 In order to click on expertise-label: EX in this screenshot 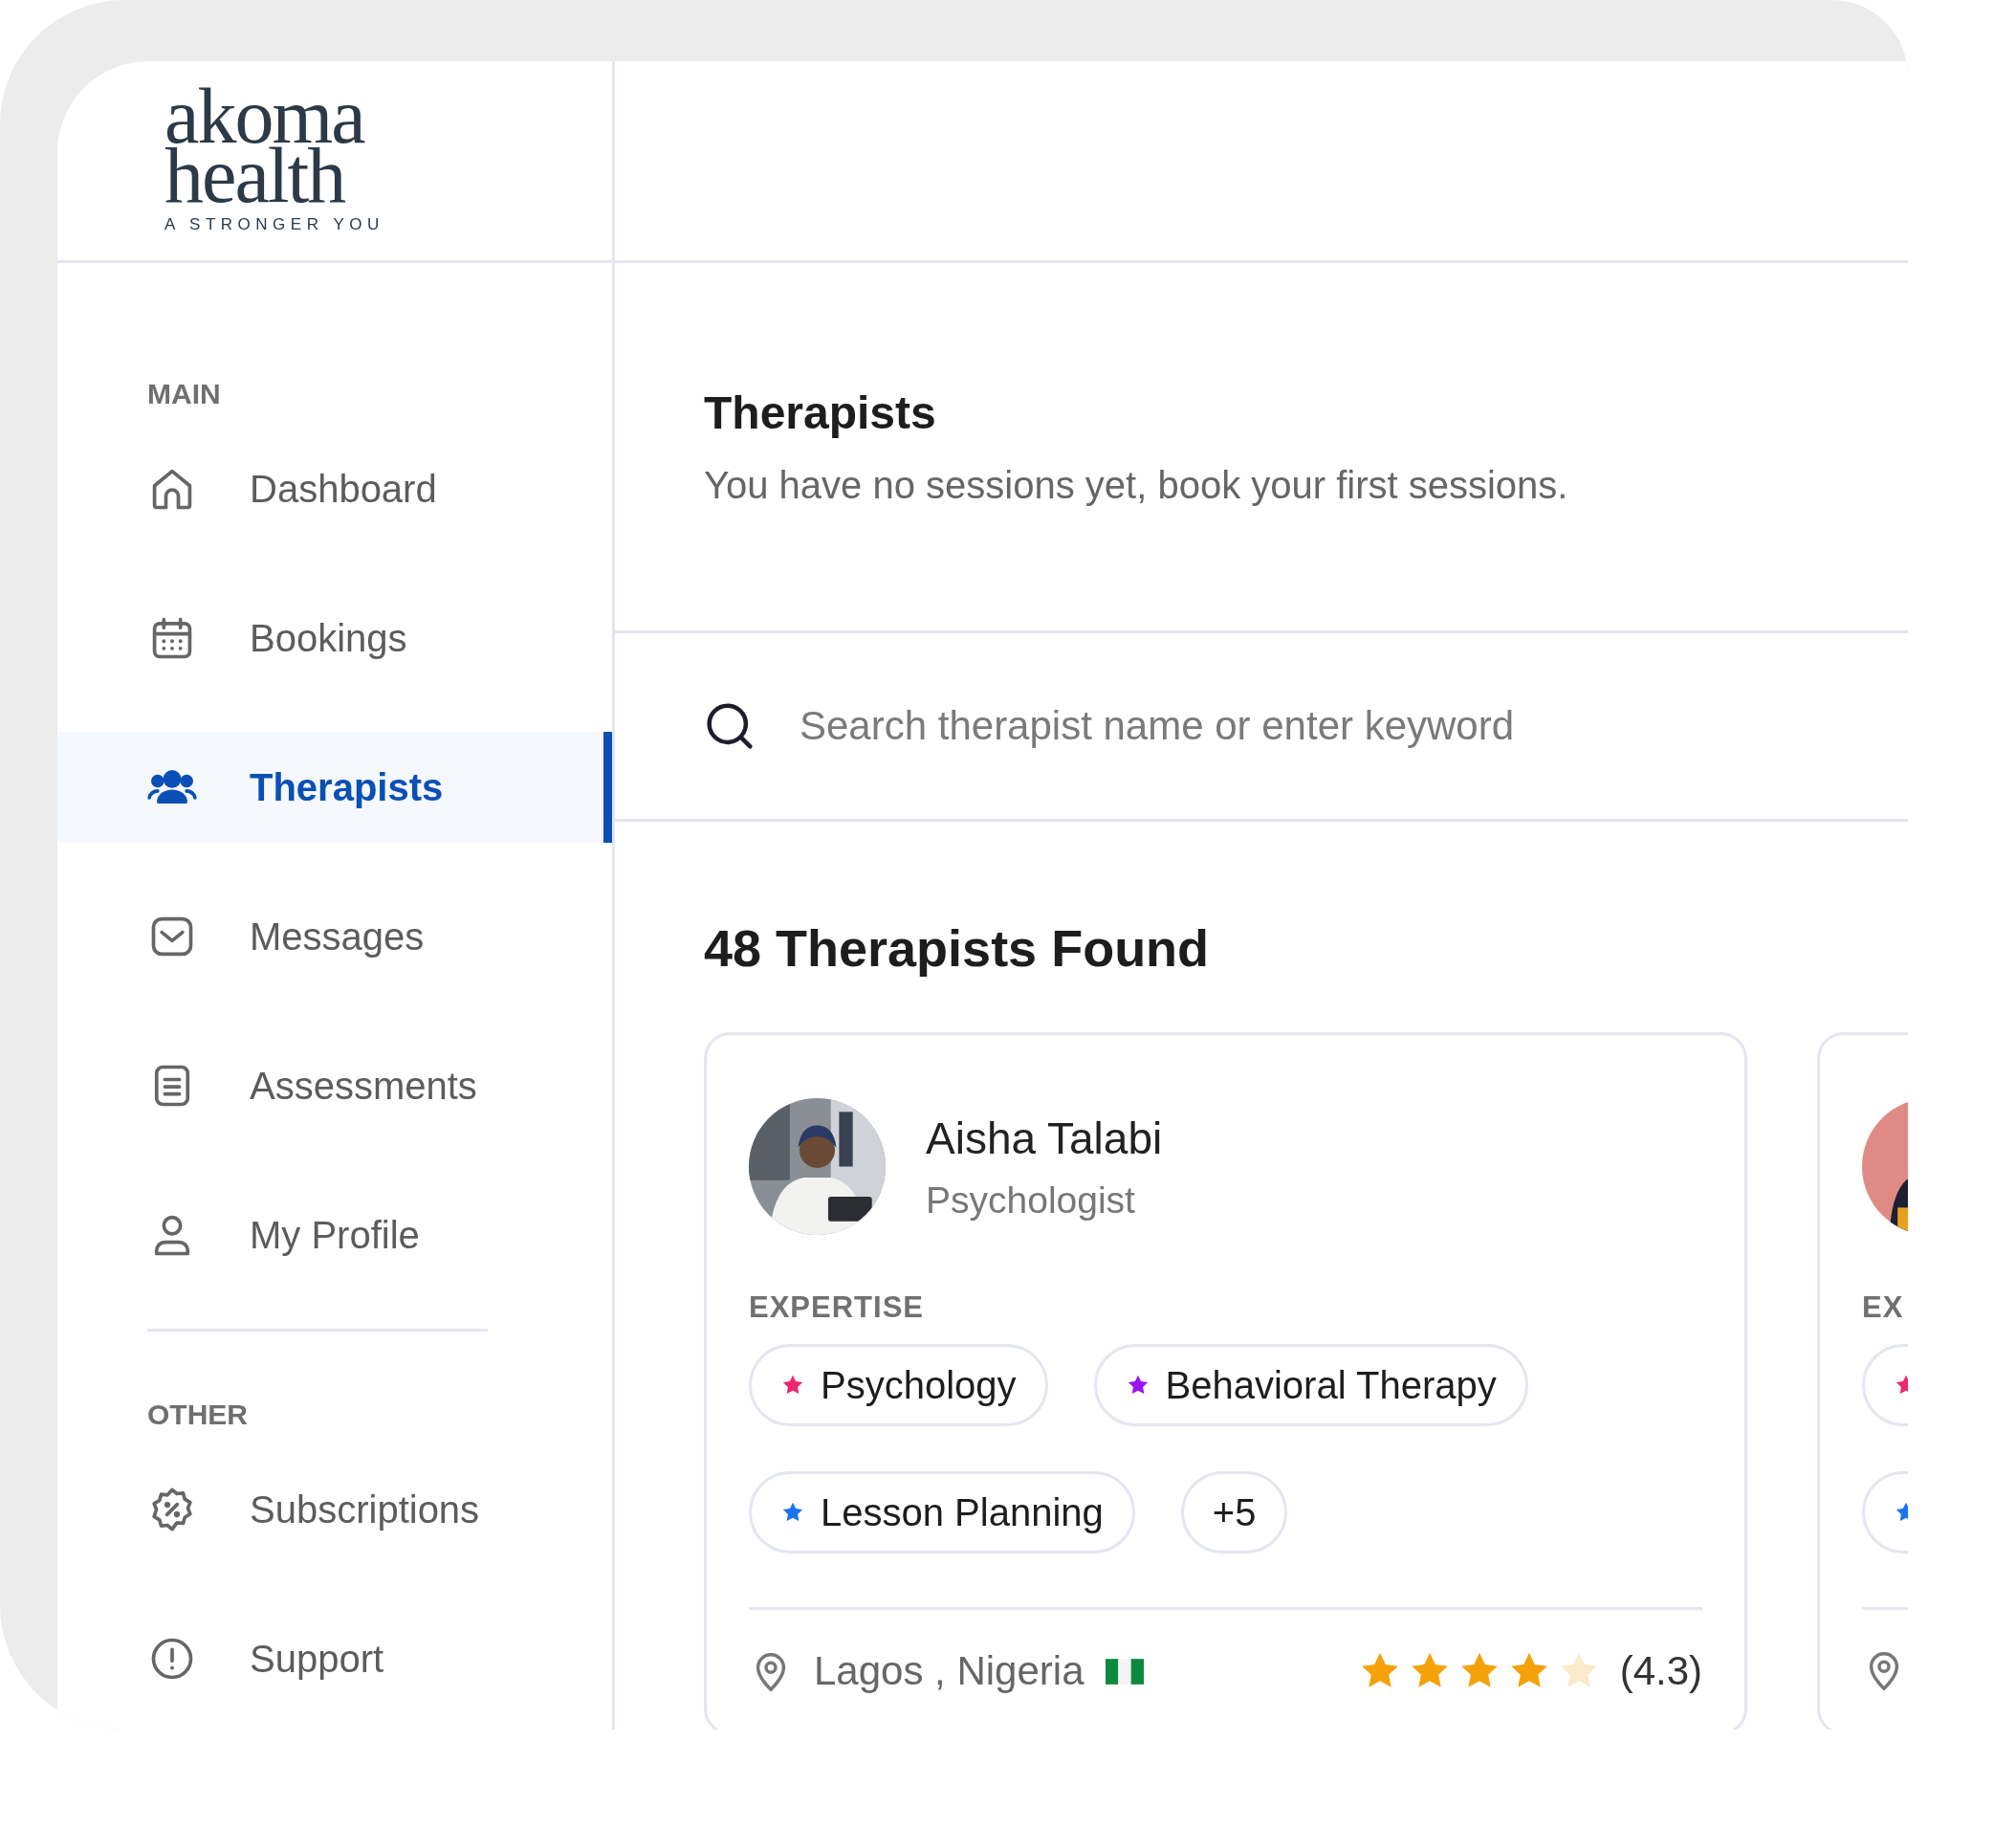, I will do `click(1883, 1307)`.